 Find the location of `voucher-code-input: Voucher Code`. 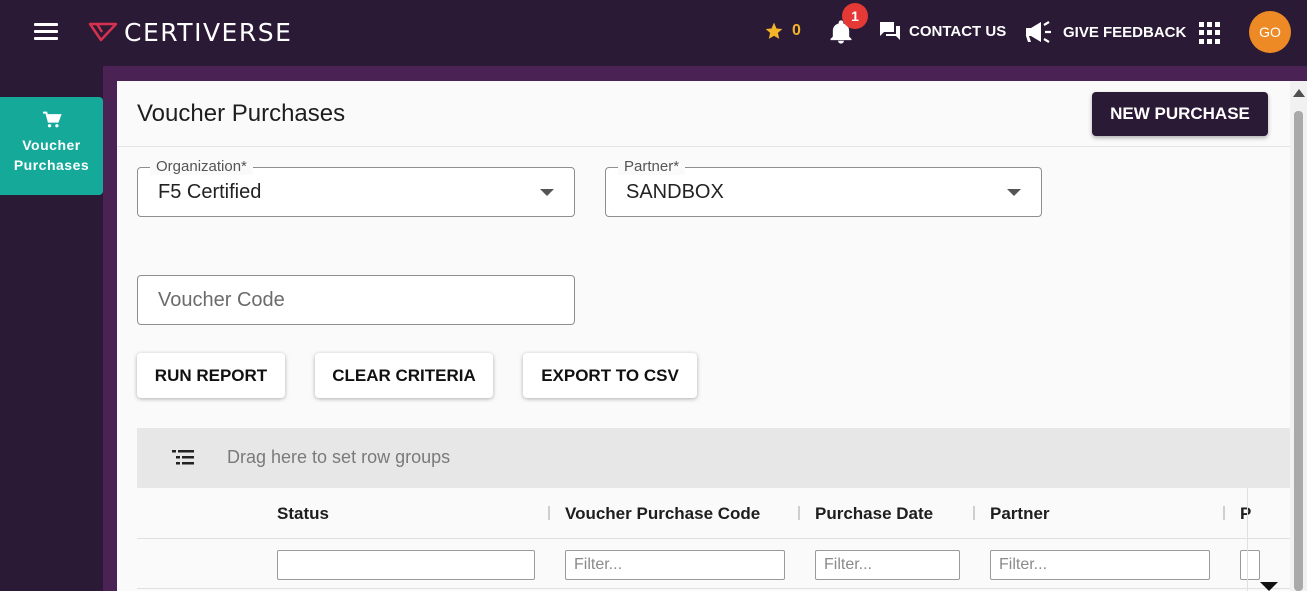

voucher-code-input: Voucher Code is located at coordinates (356, 300).